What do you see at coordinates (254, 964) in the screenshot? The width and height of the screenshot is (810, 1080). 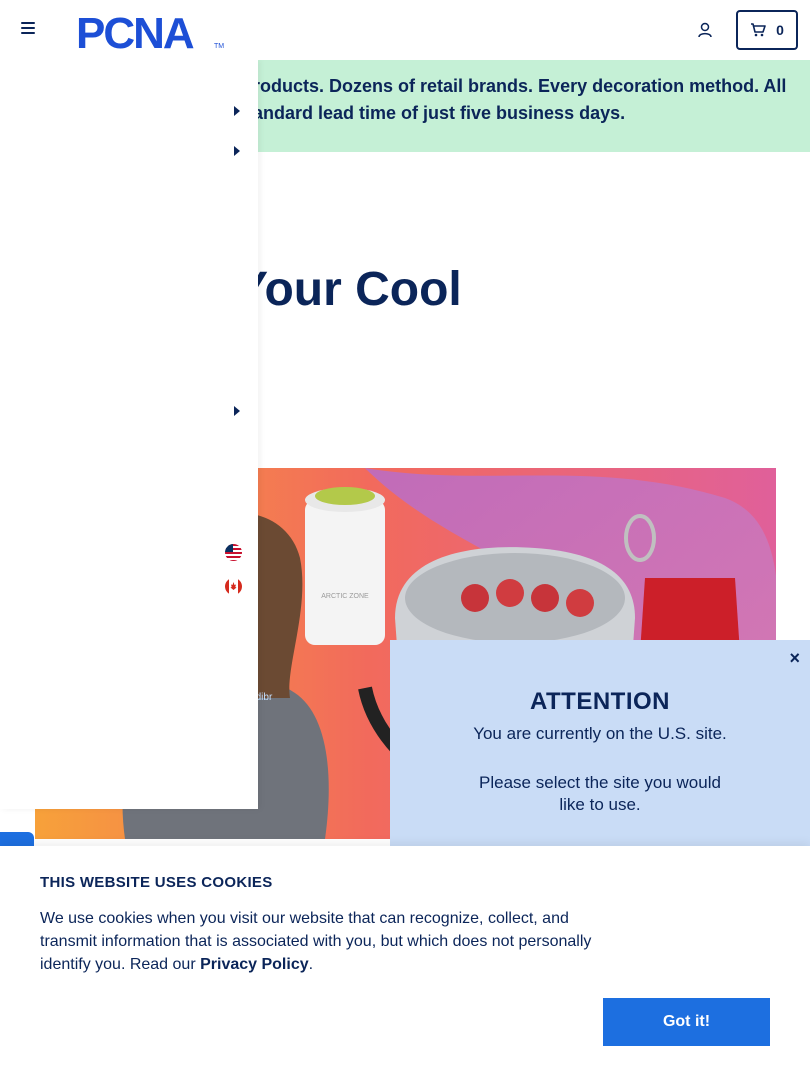 I see `privacy-policy-link: Privacy Policy` at bounding box center [254, 964].